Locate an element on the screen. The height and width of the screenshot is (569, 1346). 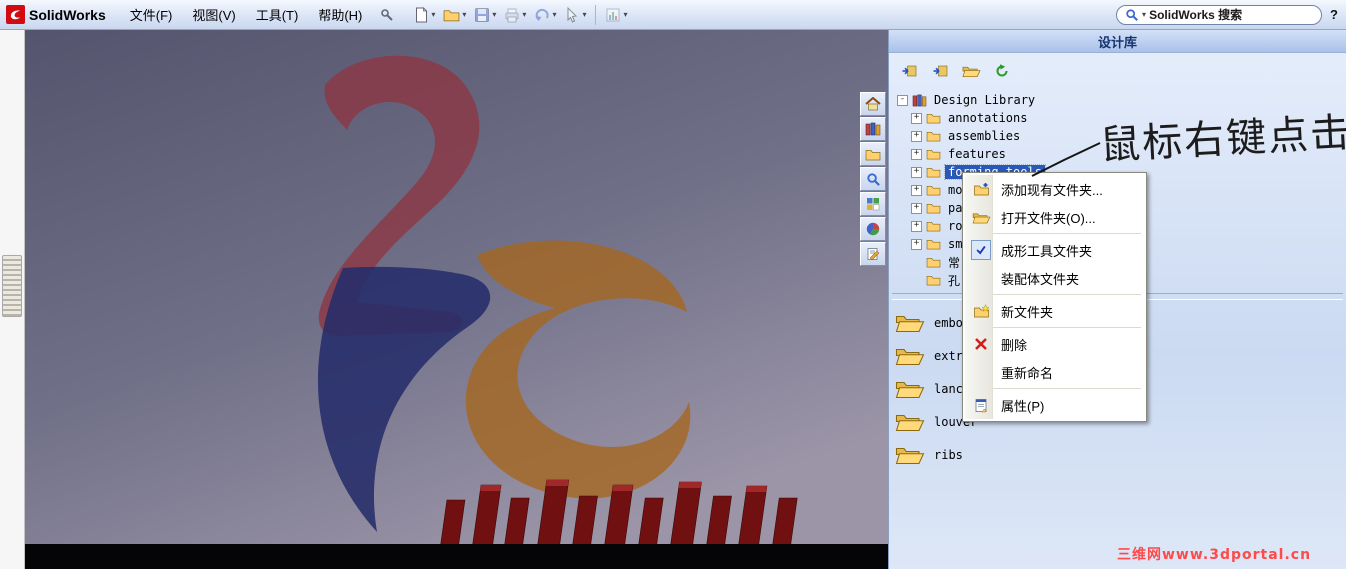
tree-collapse-icon: - is located at coordinates (902, 100).